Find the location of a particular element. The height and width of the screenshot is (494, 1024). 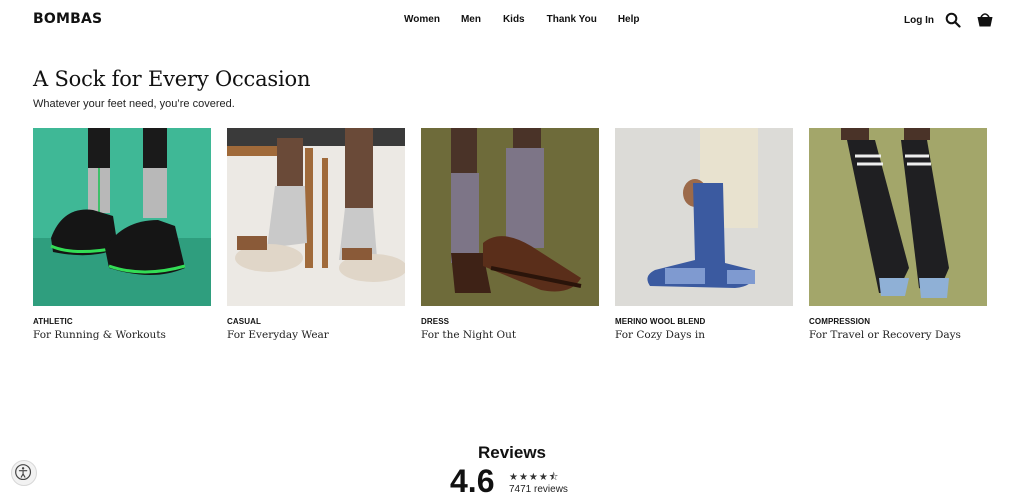

nav-item-men: Men is located at coordinates (471, 19).